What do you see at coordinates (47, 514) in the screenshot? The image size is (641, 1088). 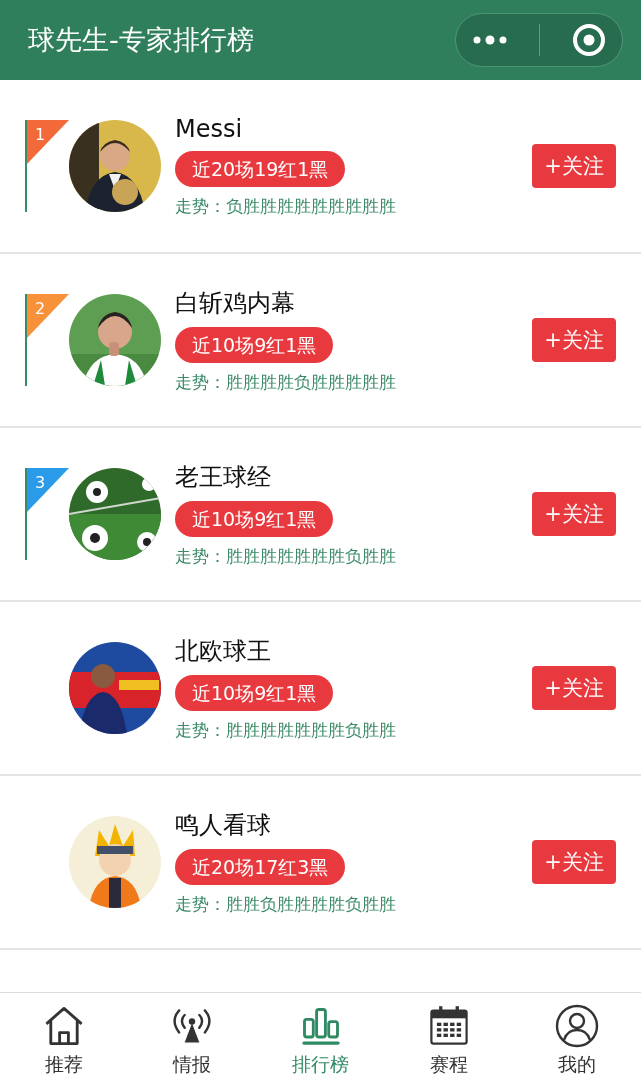 I see `rank-flag: 3` at bounding box center [47, 514].